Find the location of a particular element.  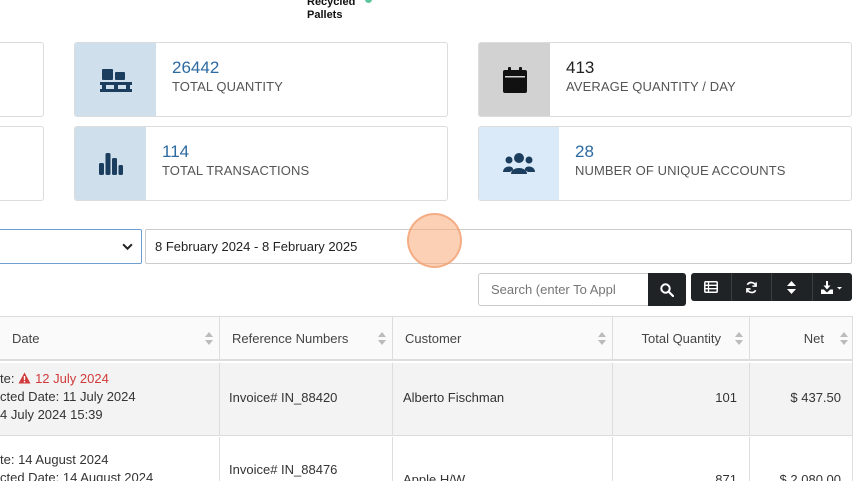

search-input is located at coordinates (563, 289).